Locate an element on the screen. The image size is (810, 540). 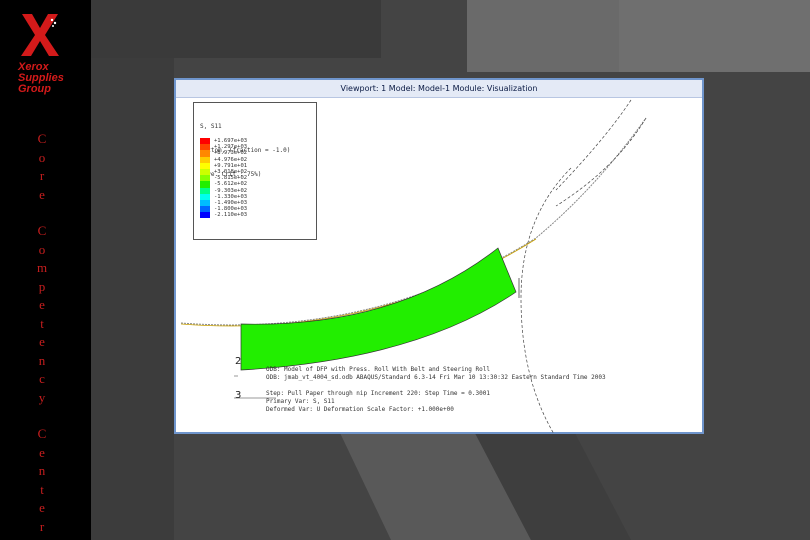
vertical-caption: Core Competency Center is located at coordinates (42, 332).